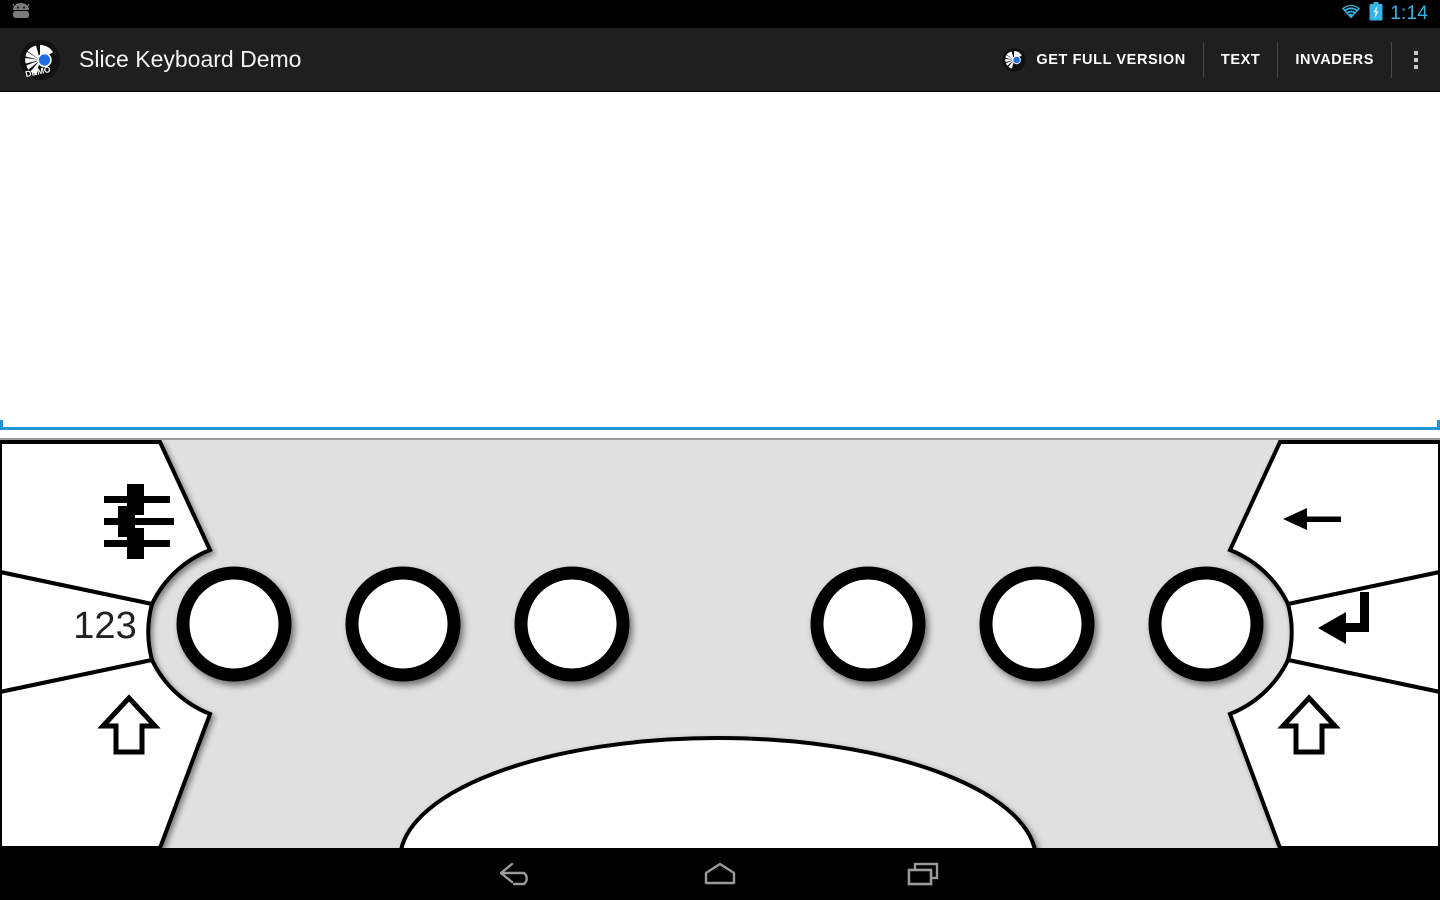 This screenshot has height=900, width=1440. Describe the element at coordinates (1014, 60) in the screenshot. I see `slice-logo-icon` at that location.